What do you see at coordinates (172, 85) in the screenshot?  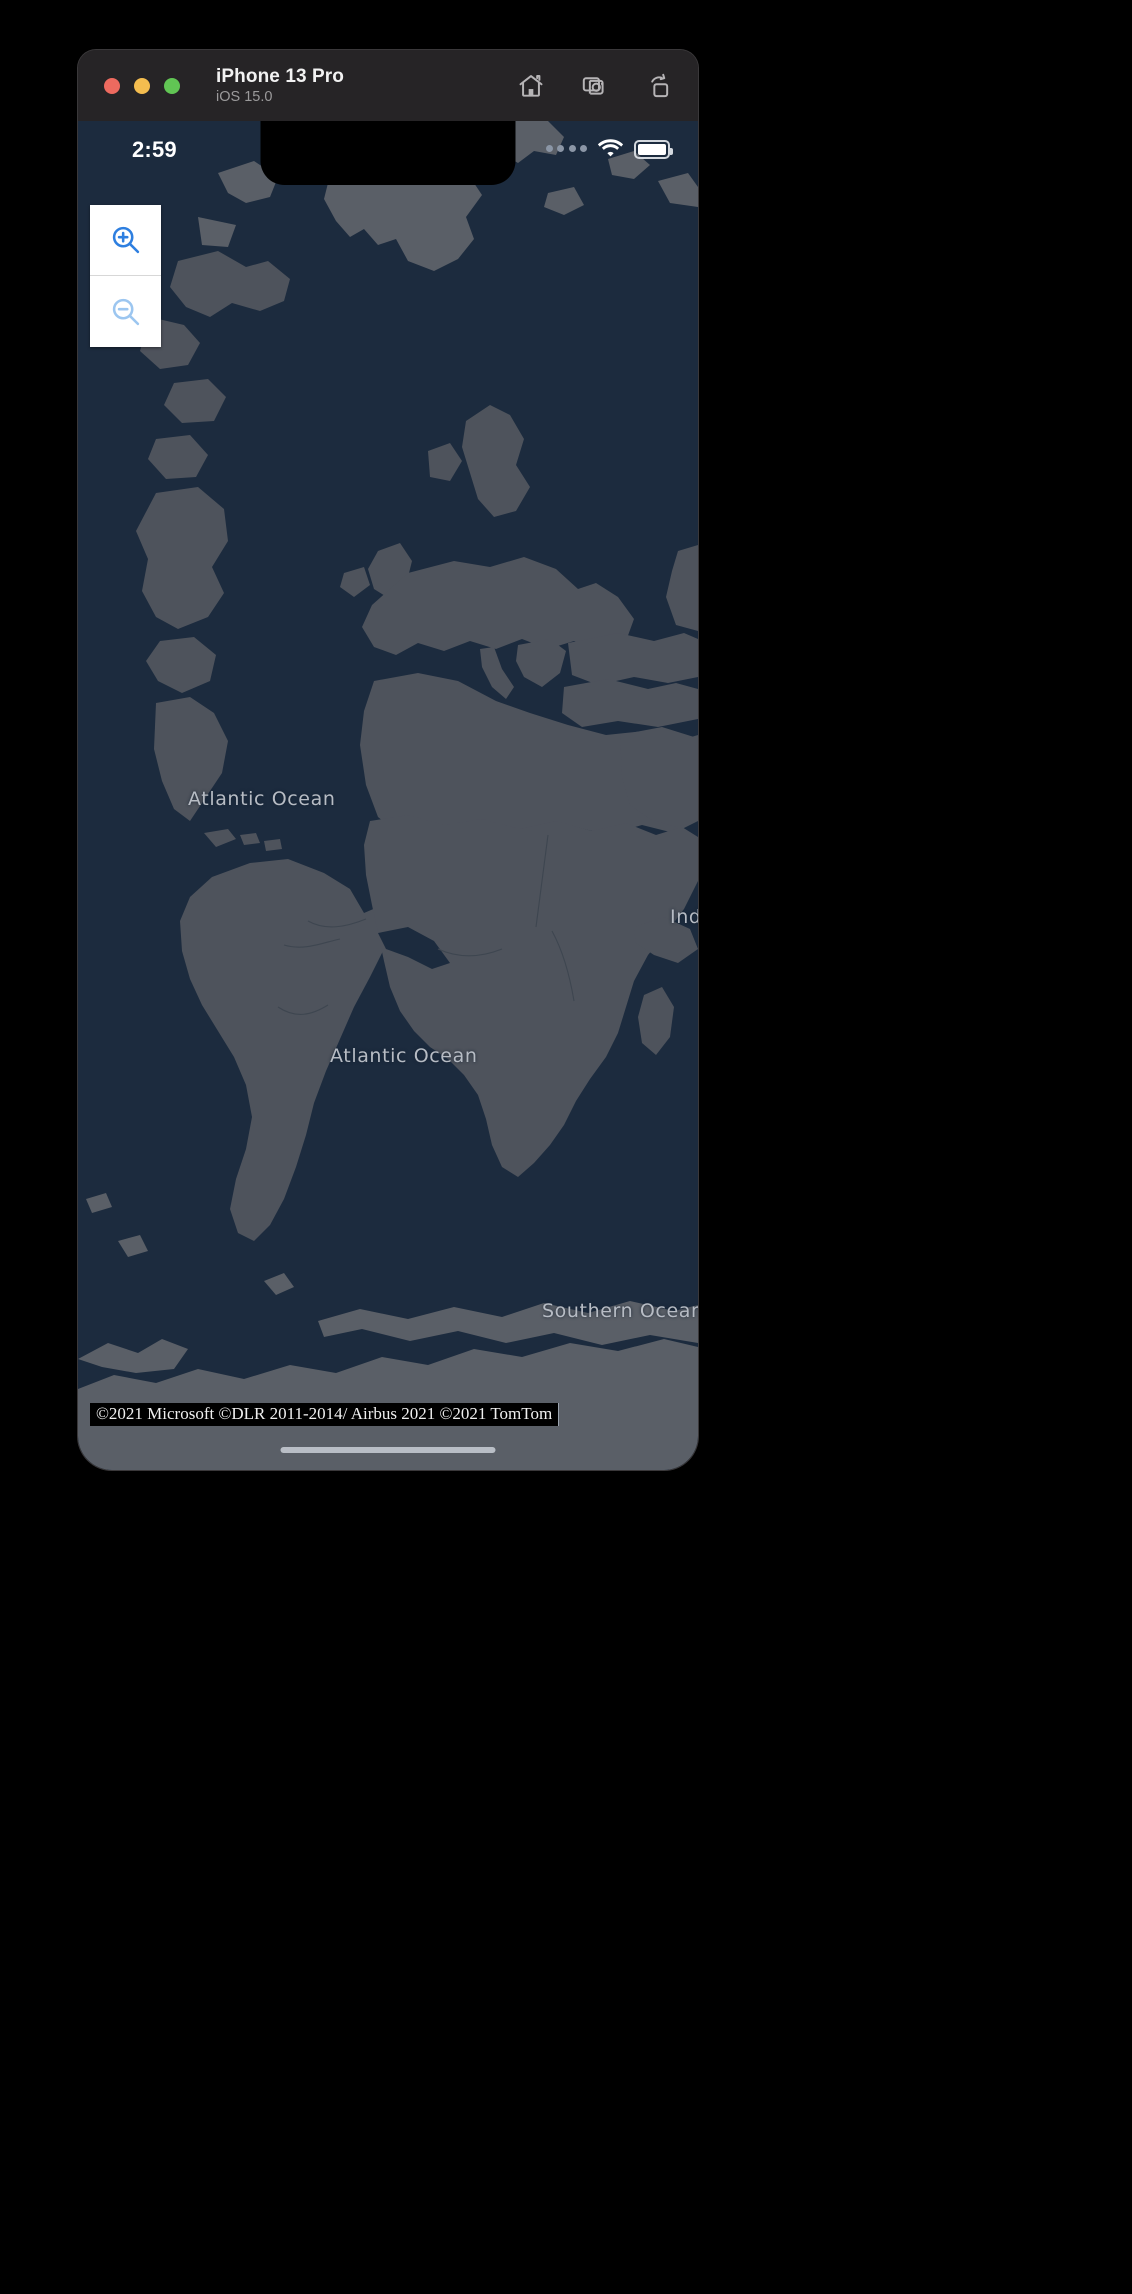 I see `maximize-button` at bounding box center [172, 85].